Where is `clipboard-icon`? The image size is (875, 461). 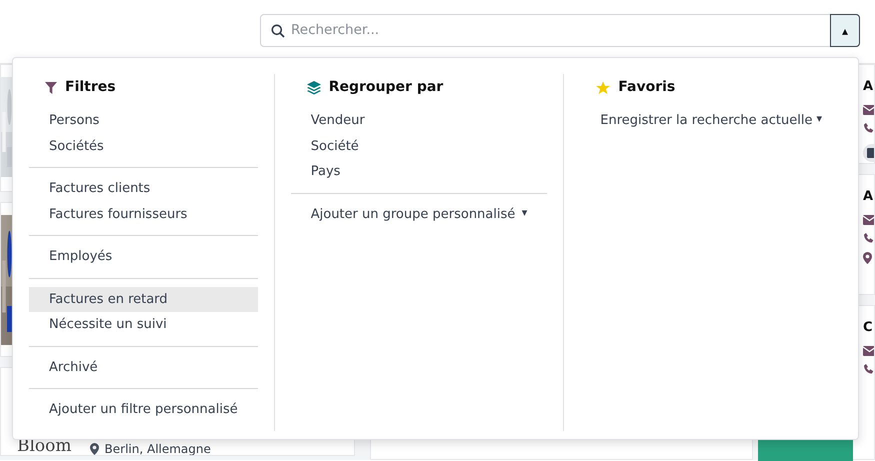
clipboard-icon is located at coordinates (870, 153).